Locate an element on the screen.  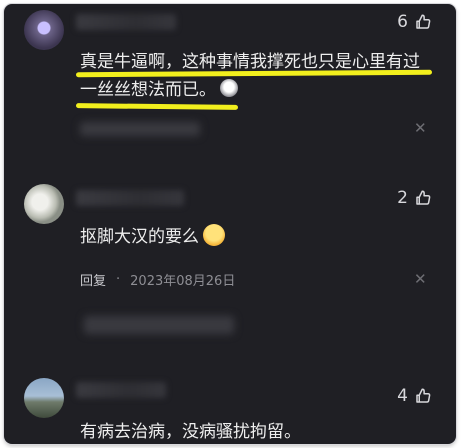
comment-text: 有病去治病，没病骚扰拘留。 is located at coordinates (190, 431).